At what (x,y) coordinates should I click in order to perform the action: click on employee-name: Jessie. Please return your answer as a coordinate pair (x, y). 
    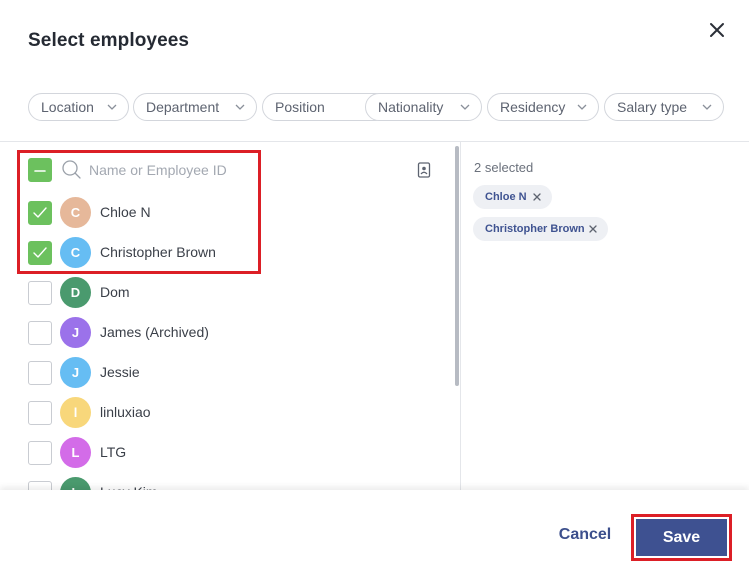
    Looking at the image, I should click on (120, 372).